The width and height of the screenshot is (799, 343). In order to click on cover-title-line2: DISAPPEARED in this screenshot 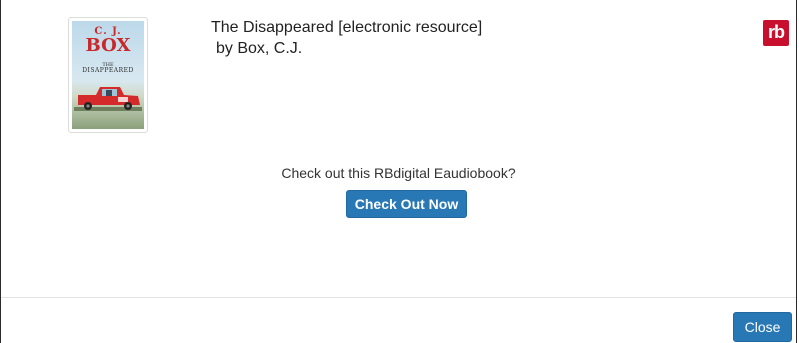, I will do `click(108, 71)`.